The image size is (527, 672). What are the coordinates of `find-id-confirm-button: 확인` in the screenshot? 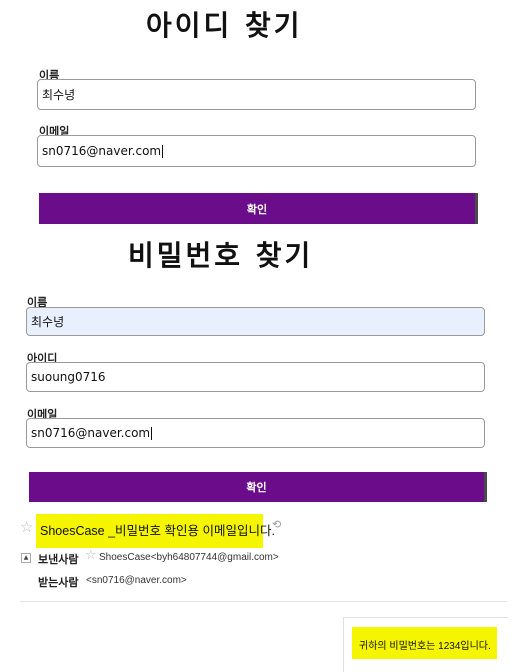 It's located at (258, 208).